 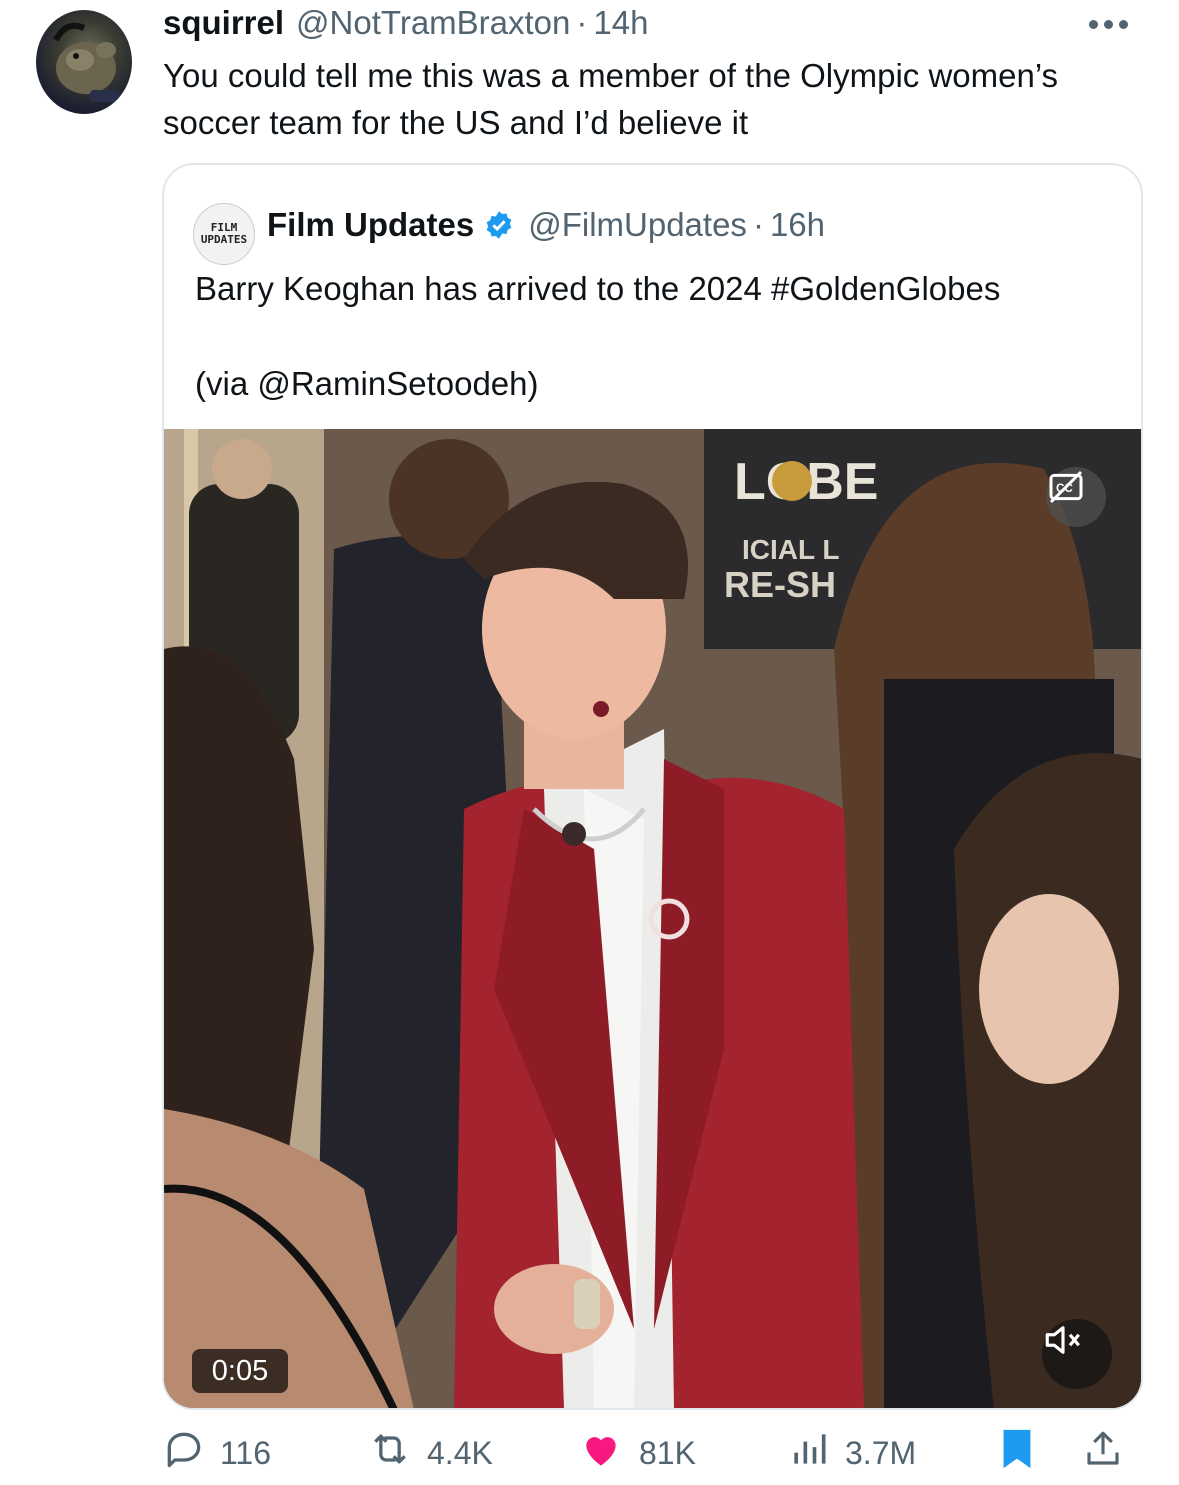 What do you see at coordinates (790, 549) in the screenshot?
I see `backdrop-text-mid: ICIAL L` at bounding box center [790, 549].